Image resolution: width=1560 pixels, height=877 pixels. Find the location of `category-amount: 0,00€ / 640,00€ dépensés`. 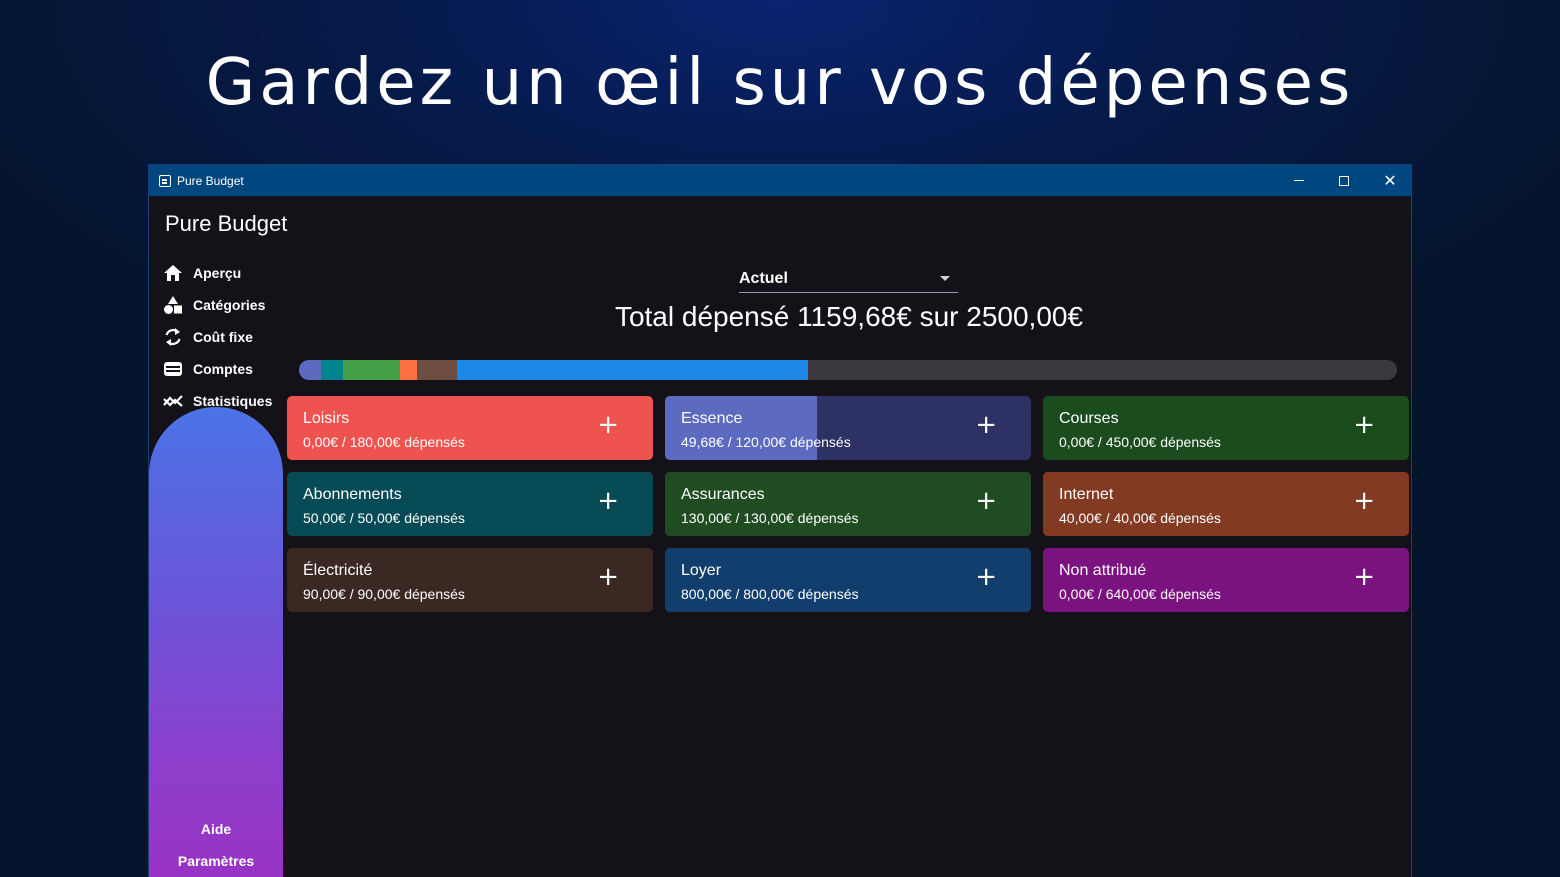

category-amount: 0,00€ / 640,00€ dépensés is located at coordinates (1140, 594).